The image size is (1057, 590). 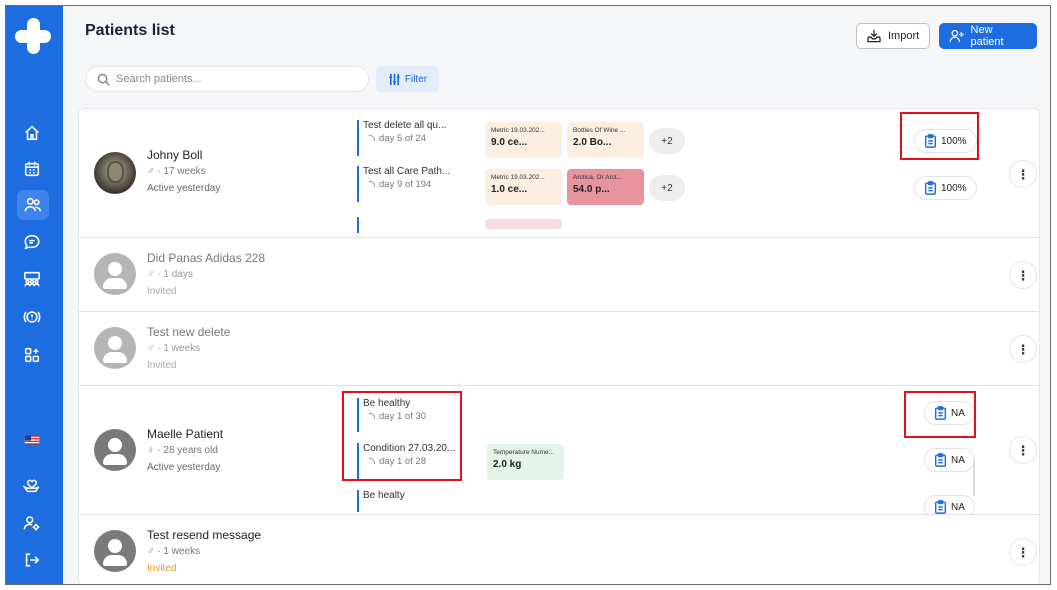 I want to click on patient-meta: ♀ · 28 years old, so click(x=182, y=450).